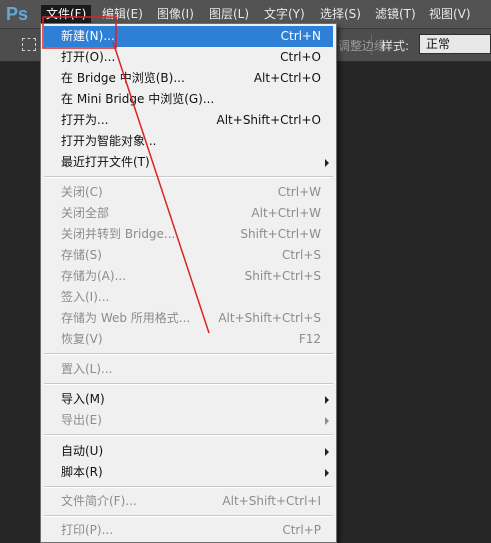  I want to click on menu-item-label: 存储(S), so click(81, 255).